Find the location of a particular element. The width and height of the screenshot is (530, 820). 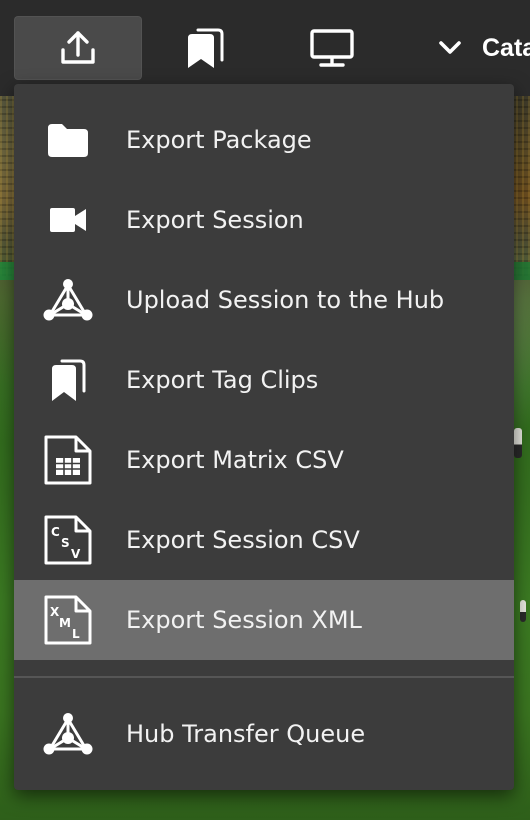

menu-item-label: Export Package is located at coordinates (219, 140).